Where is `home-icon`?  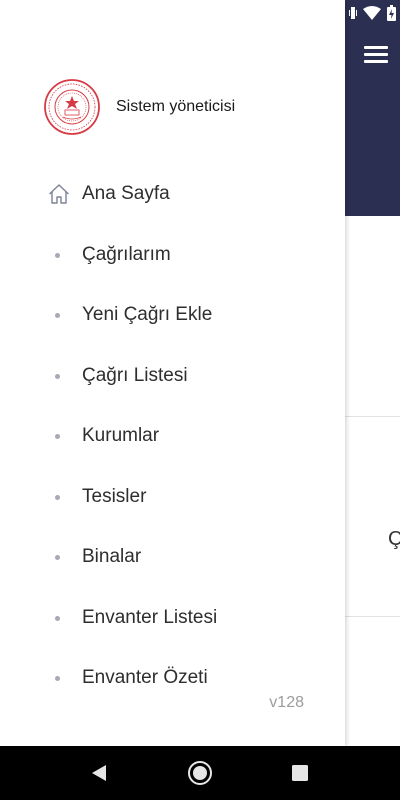 home-icon is located at coordinates (59, 194).